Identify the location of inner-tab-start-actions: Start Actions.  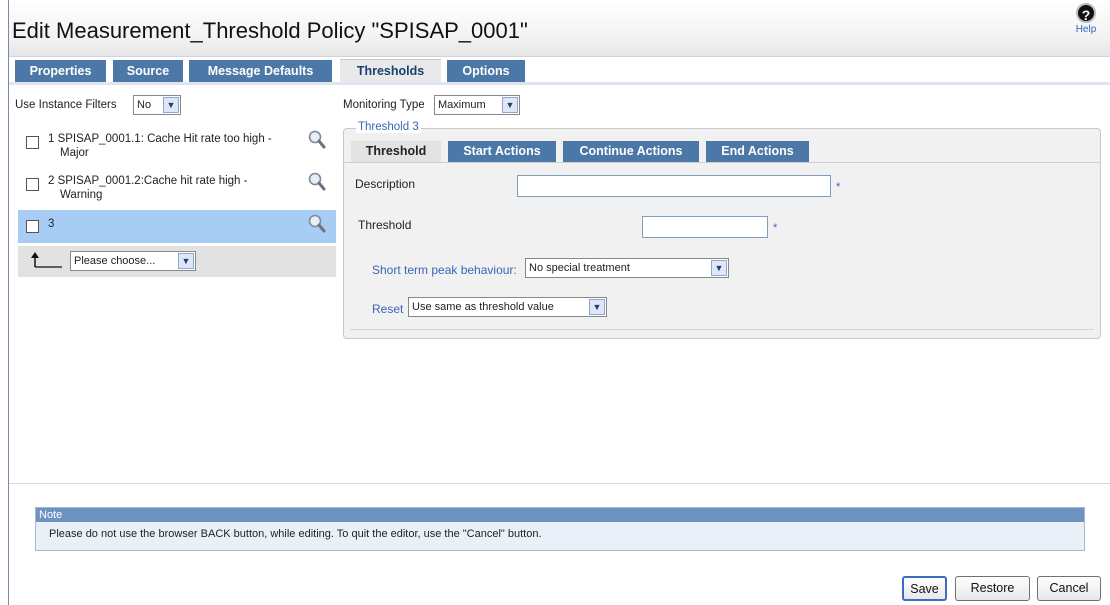
(502, 151).